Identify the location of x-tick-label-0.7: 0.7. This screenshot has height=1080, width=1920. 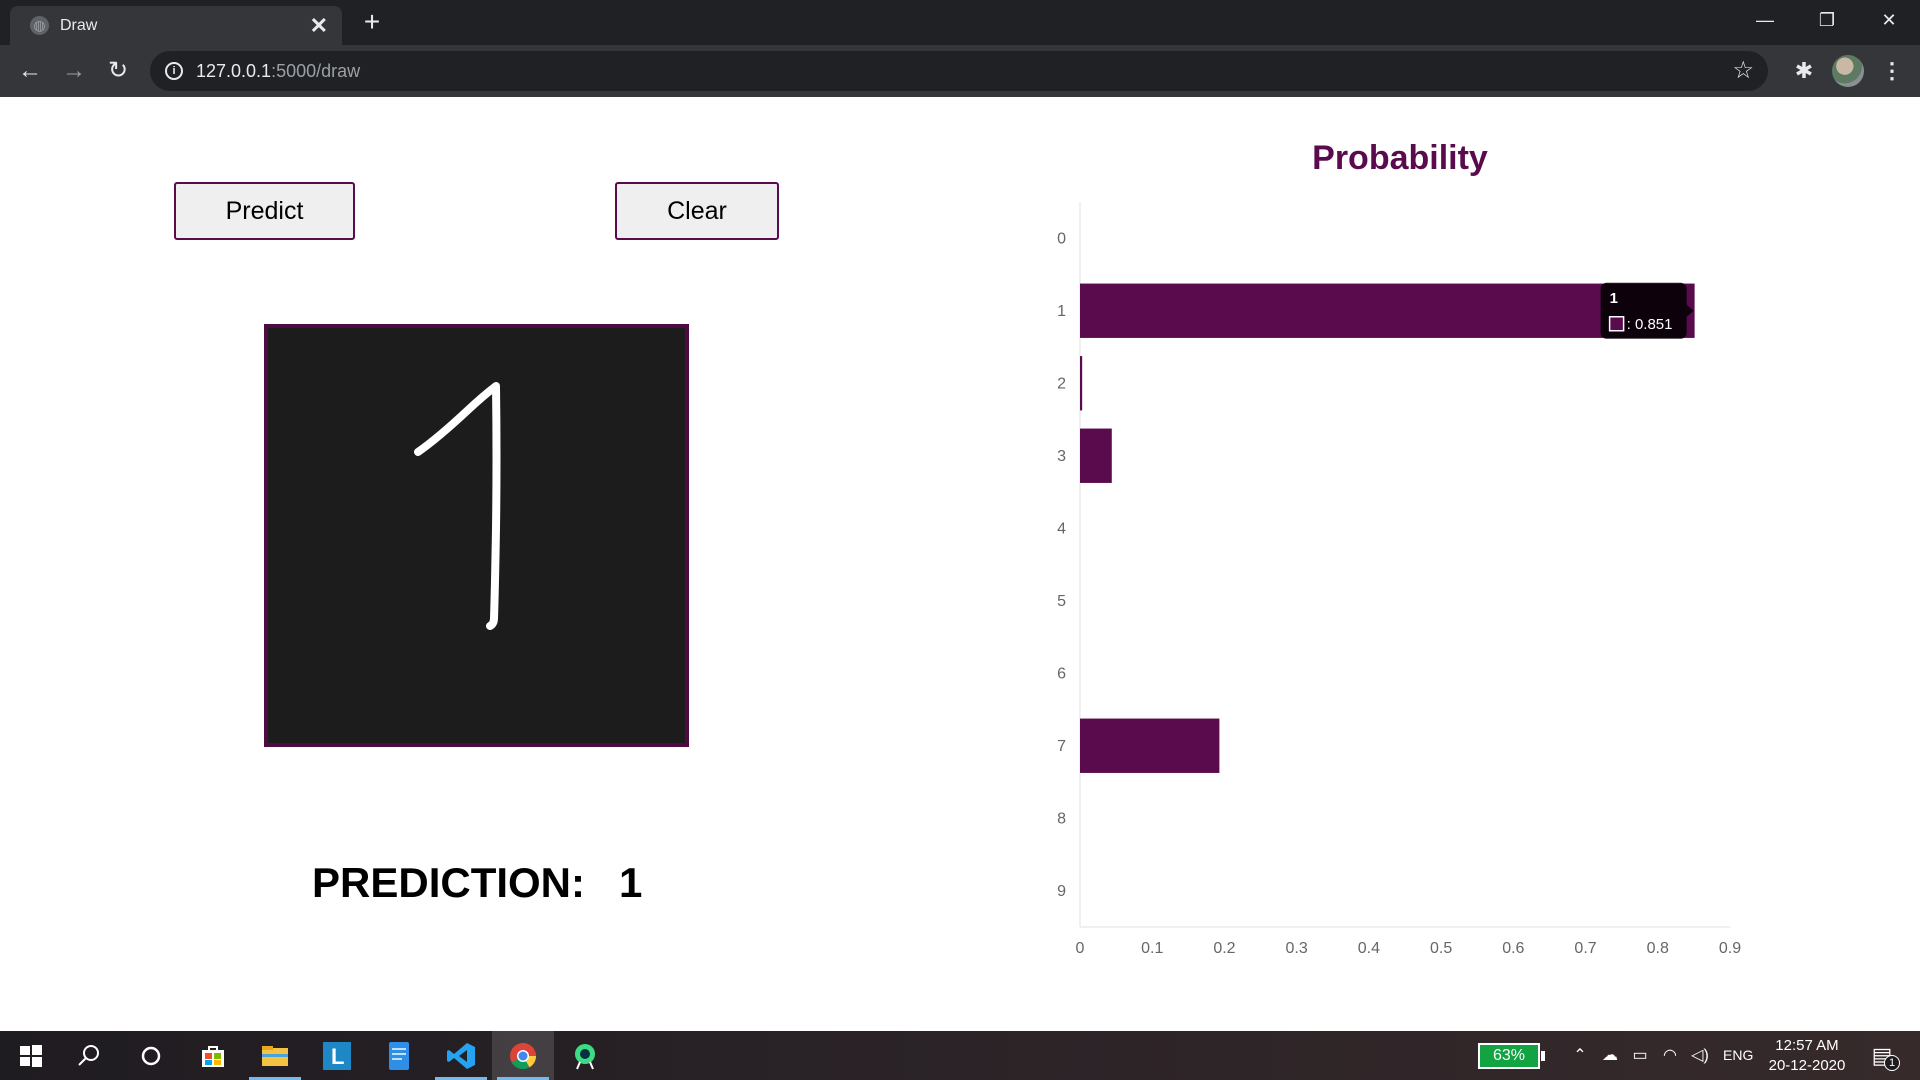
(1585, 948).